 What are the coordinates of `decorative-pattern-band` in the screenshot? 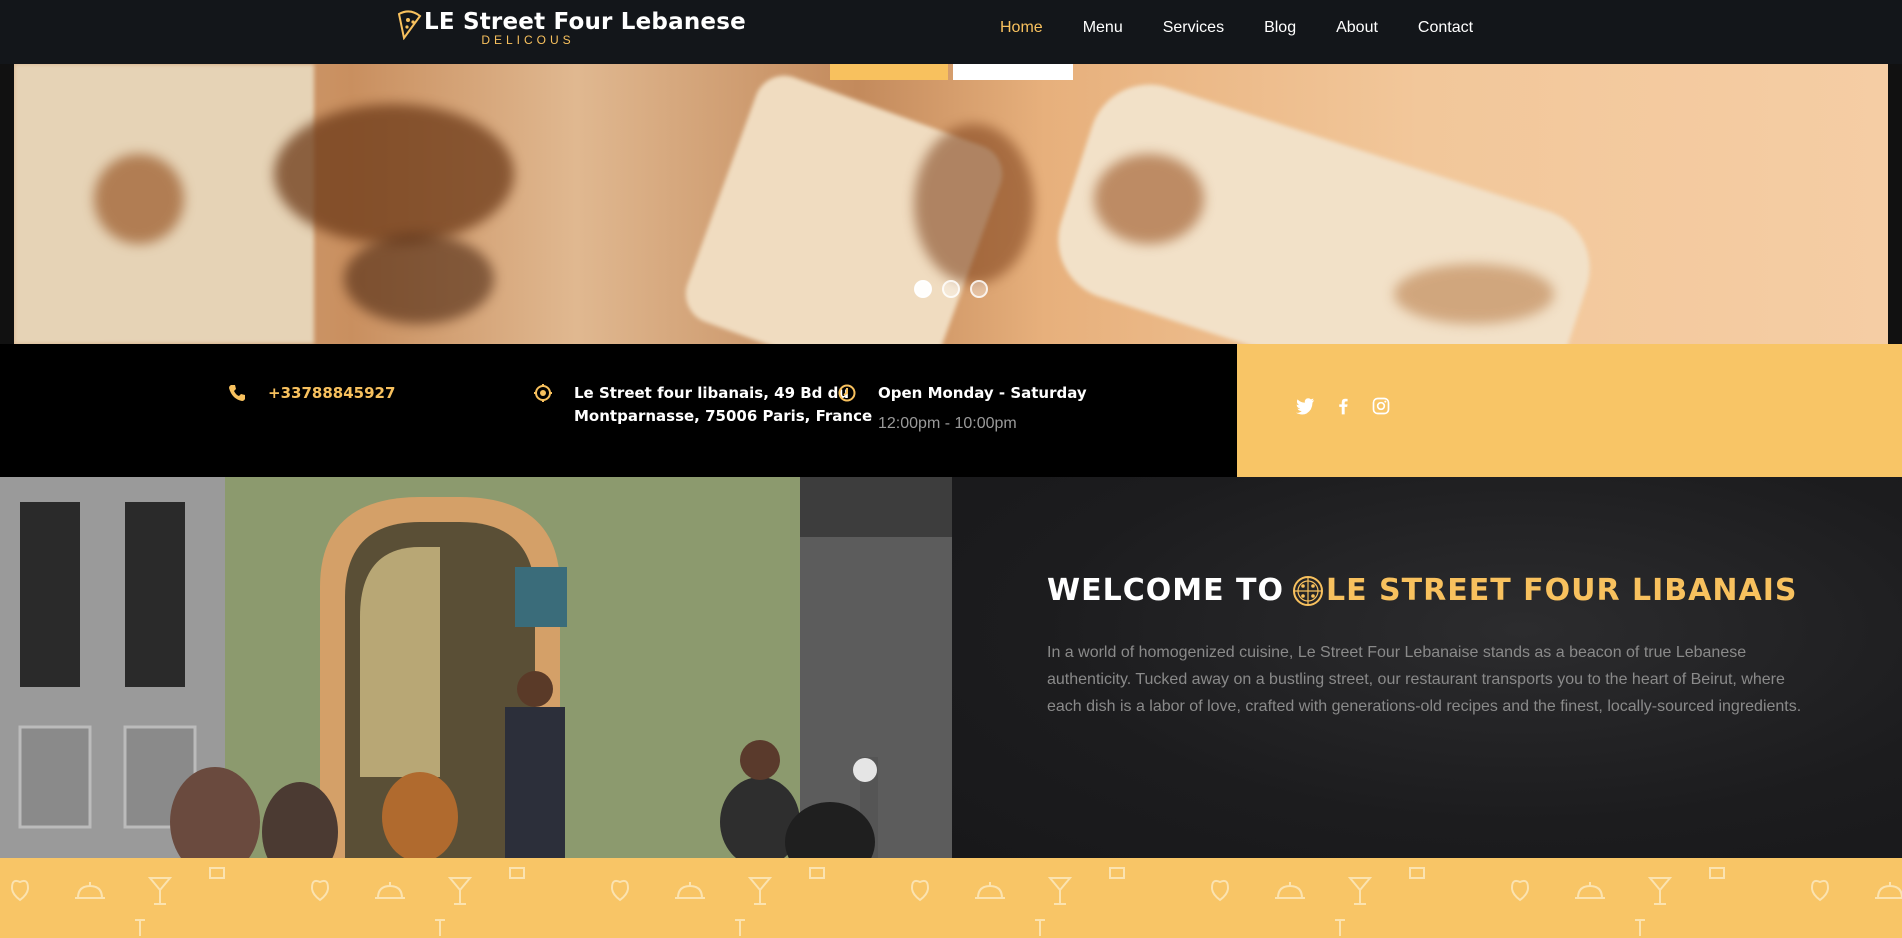 It's located at (951, 898).